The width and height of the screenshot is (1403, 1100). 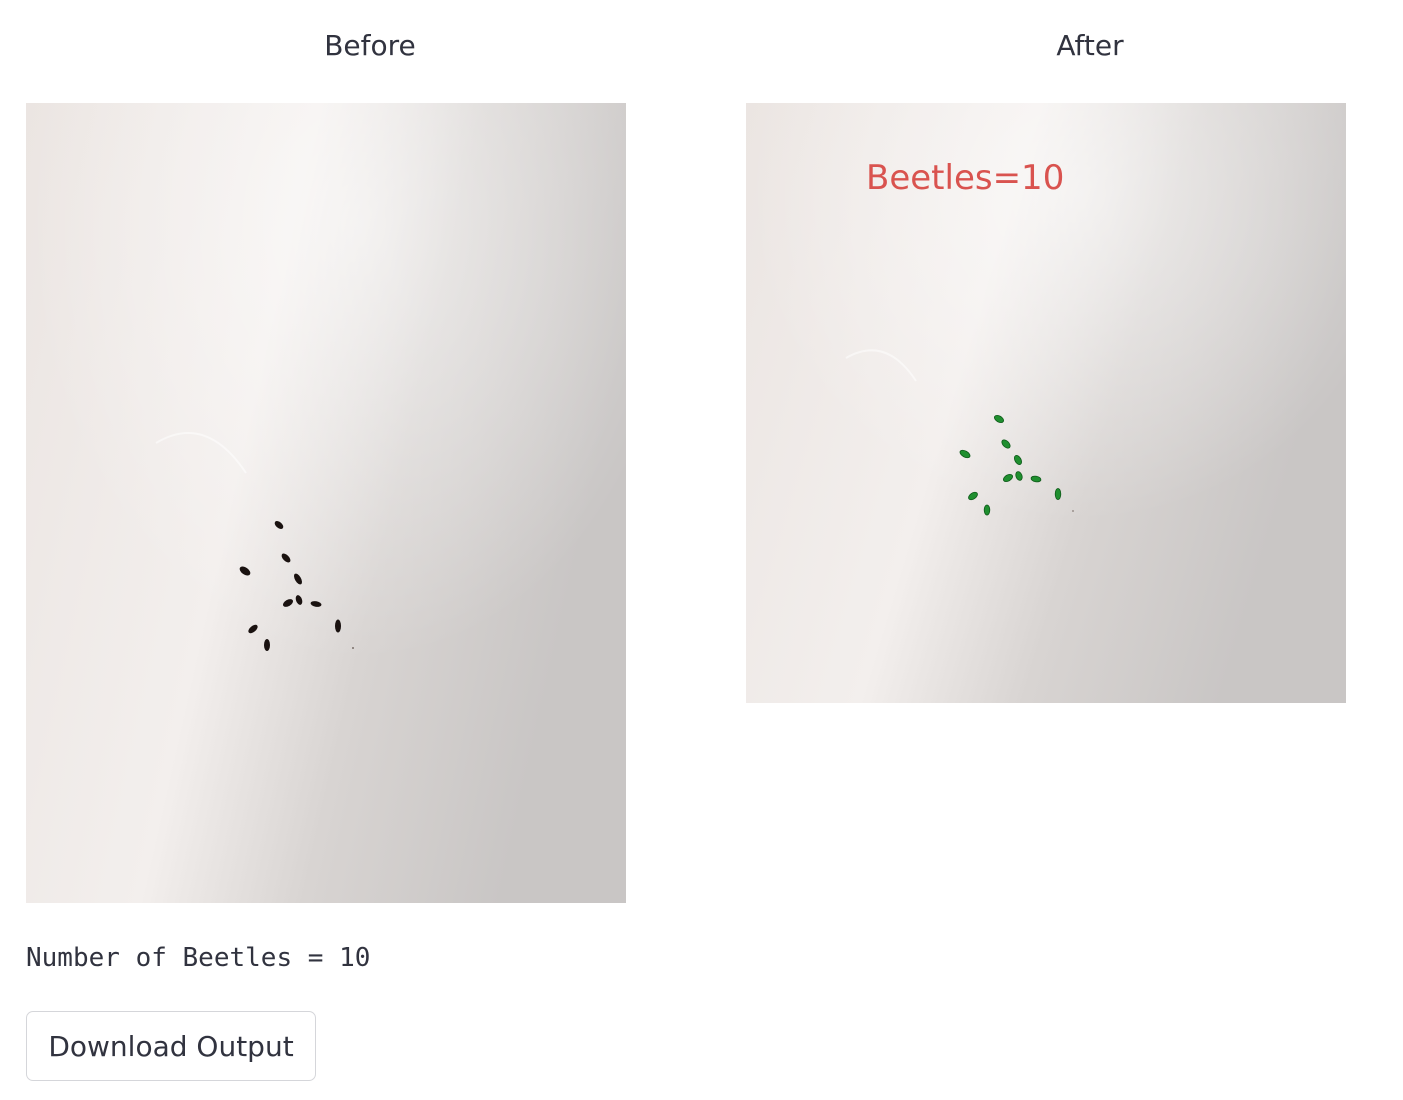 What do you see at coordinates (198, 958) in the screenshot?
I see `beetle-count-text: Number of Beetles = 10` at bounding box center [198, 958].